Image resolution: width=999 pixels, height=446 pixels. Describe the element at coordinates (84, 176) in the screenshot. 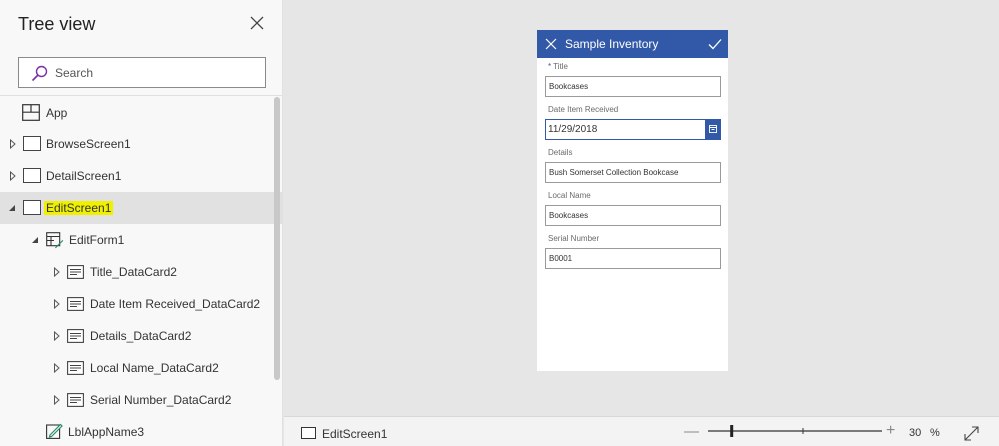

I see `tree-item-label: DetailScreen1` at that location.